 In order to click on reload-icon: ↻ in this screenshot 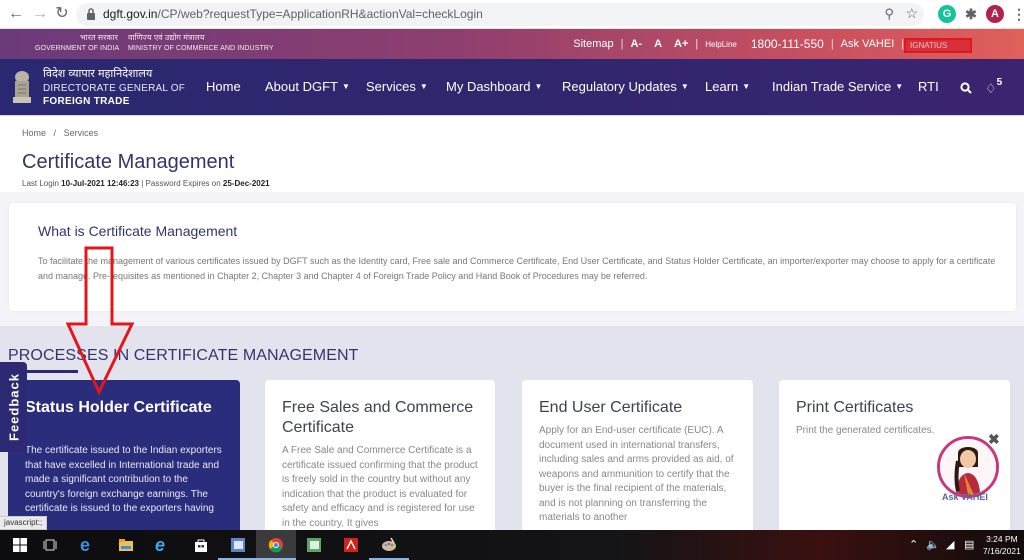, I will do `click(62, 14)`.